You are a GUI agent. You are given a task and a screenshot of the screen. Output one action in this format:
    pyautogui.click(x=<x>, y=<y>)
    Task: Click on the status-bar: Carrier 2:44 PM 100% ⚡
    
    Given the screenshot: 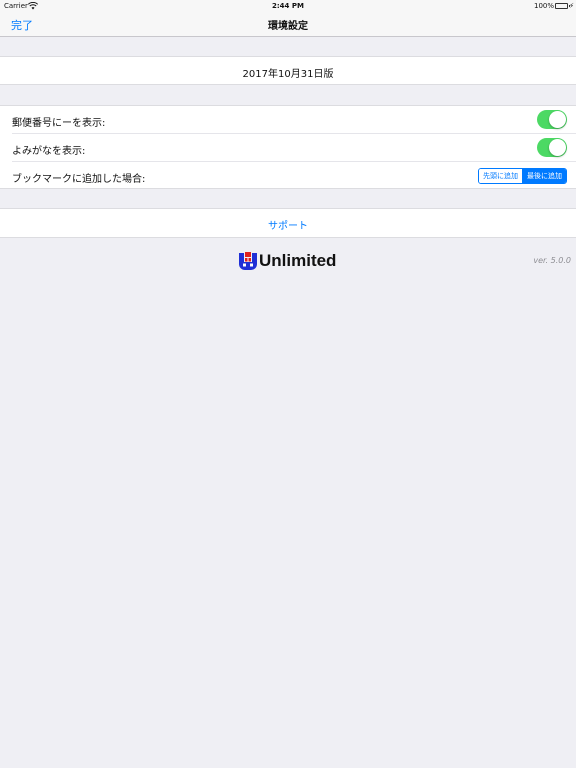 What is the action you would take?
    pyautogui.click(x=288, y=6)
    